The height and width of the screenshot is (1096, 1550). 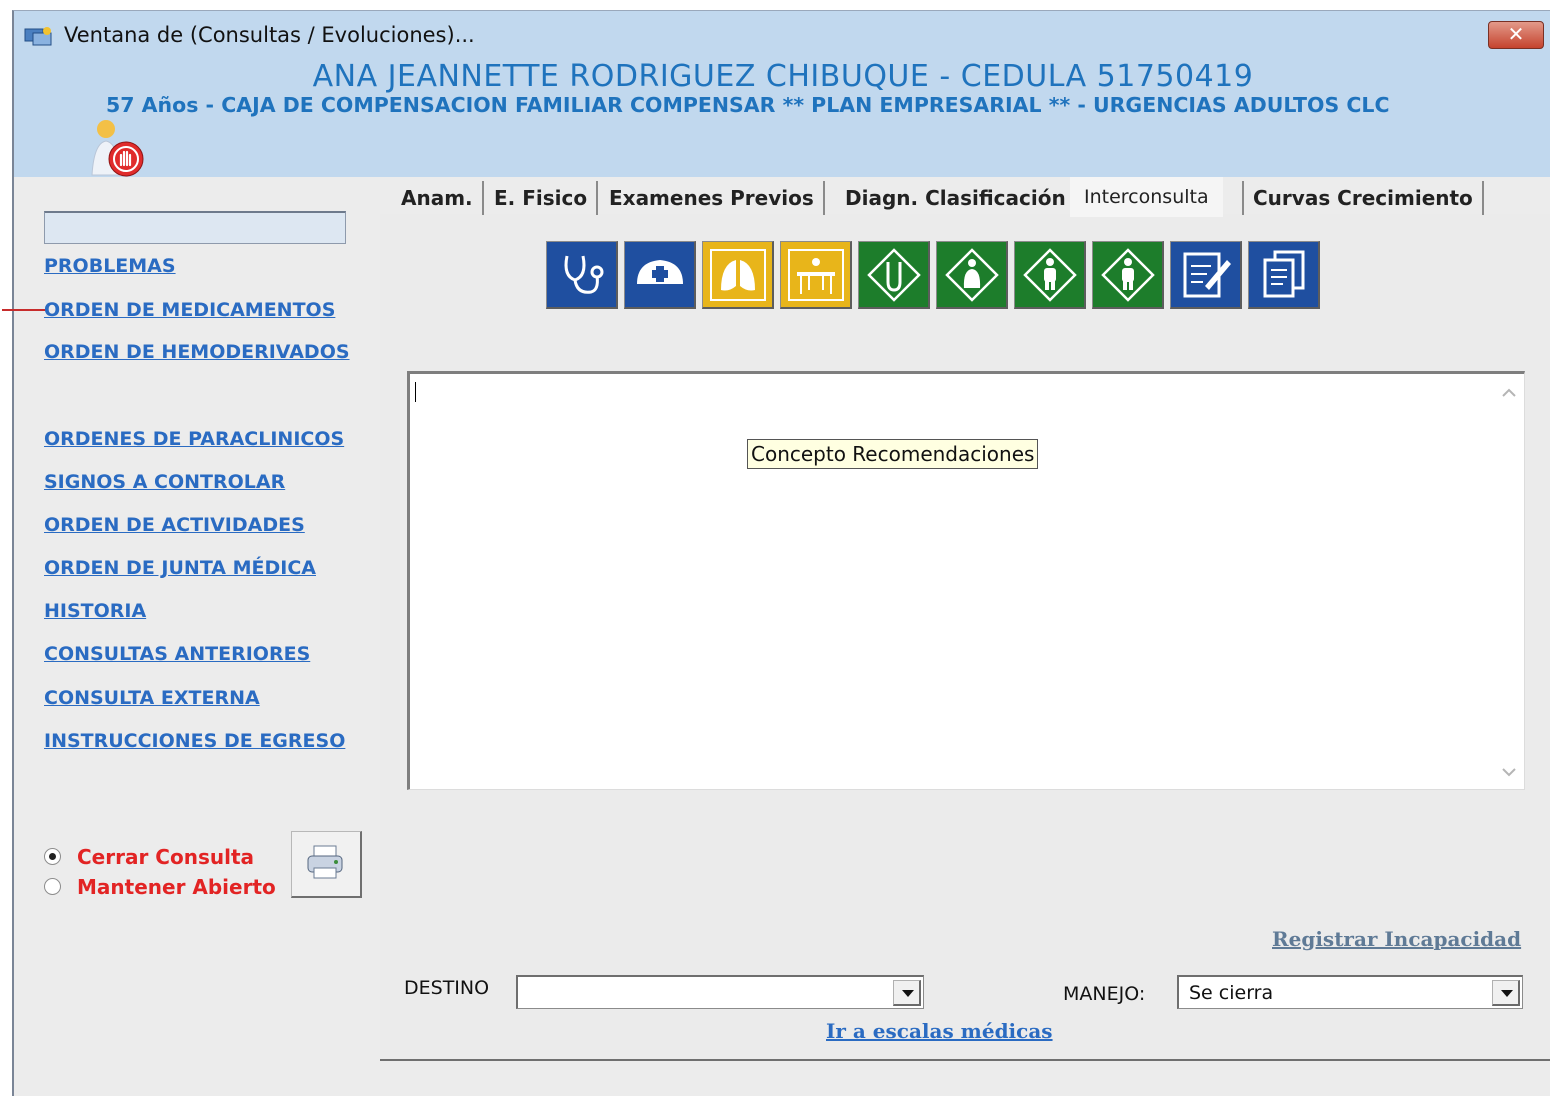 What do you see at coordinates (189, 310) in the screenshot?
I see `link-orden-medicamentos: ORDEN DE MEDICAMENTOS` at bounding box center [189, 310].